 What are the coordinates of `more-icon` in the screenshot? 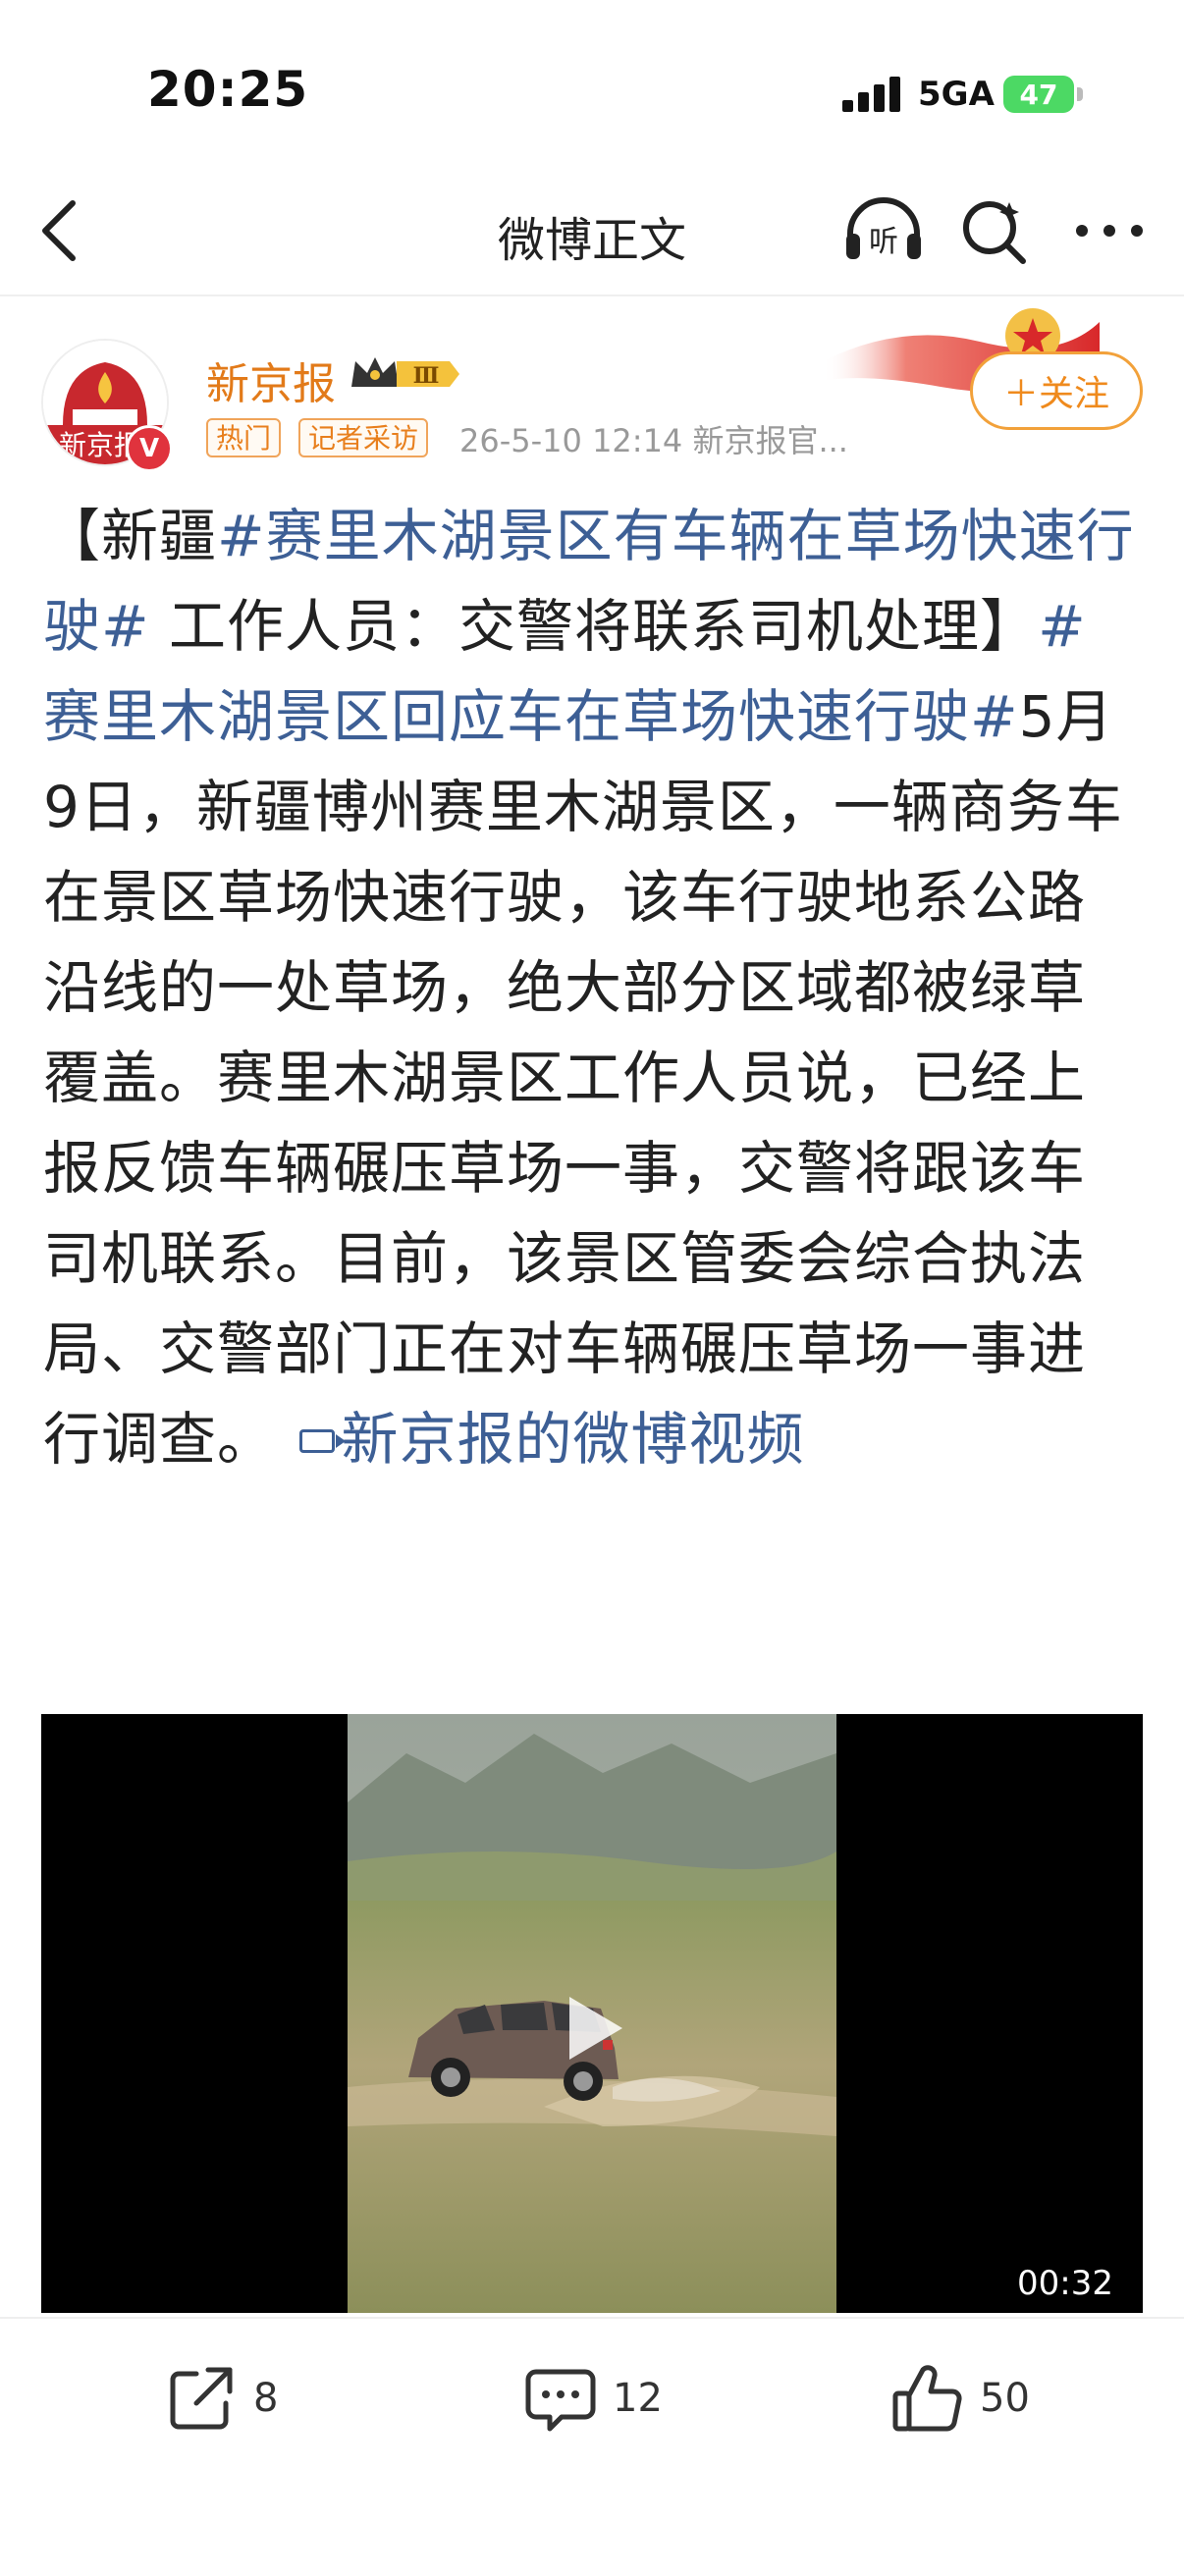 It's located at (1109, 231).